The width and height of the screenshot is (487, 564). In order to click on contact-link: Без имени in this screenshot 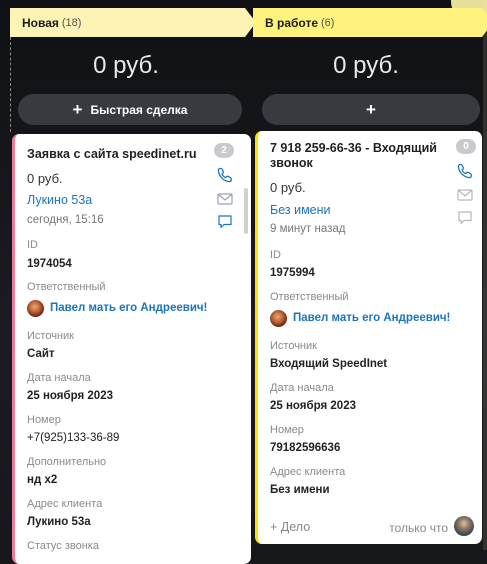, I will do `click(300, 210)`.